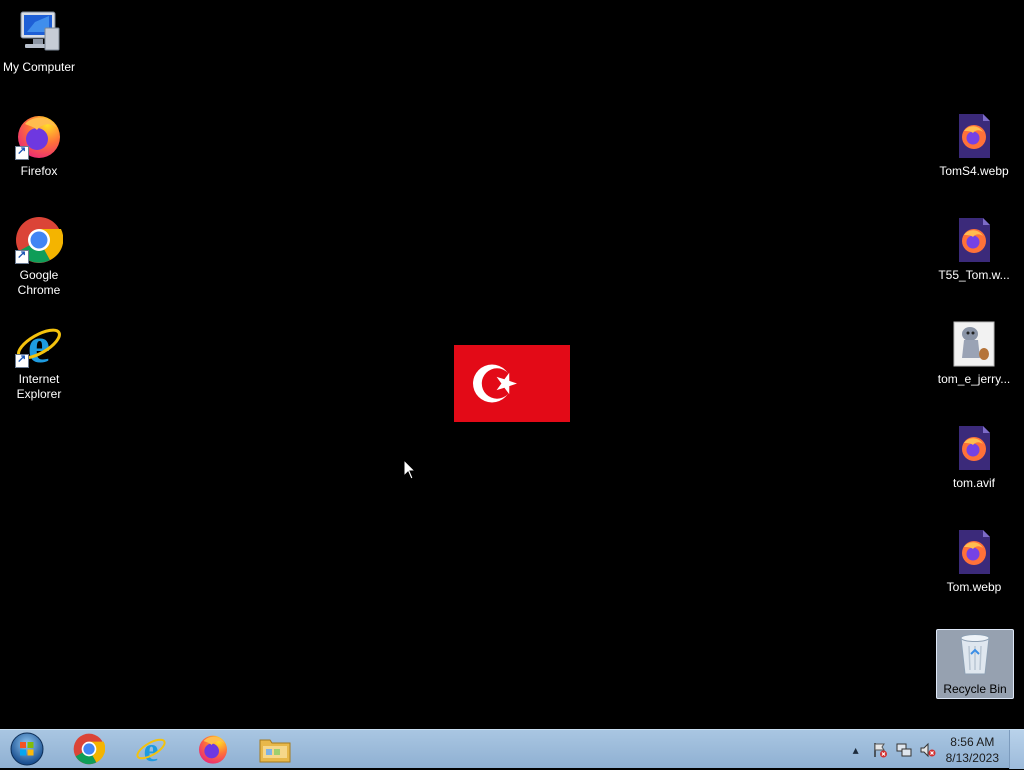 The height and width of the screenshot is (770, 1024). I want to click on taskbar-chrome-button, so click(89, 750).